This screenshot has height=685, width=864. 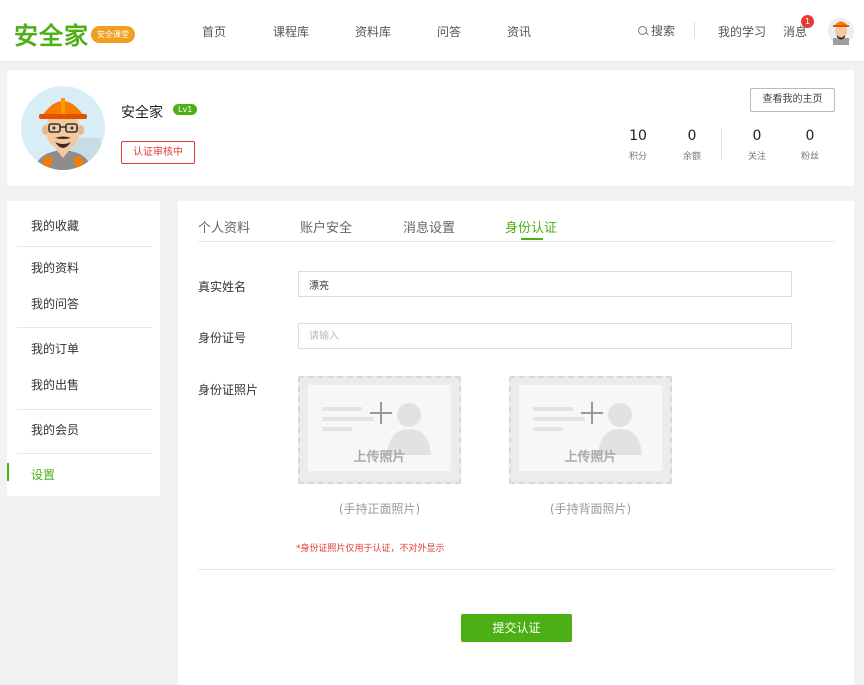 I want to click on stat-following-label: 关注, so click(x=756, y=157).